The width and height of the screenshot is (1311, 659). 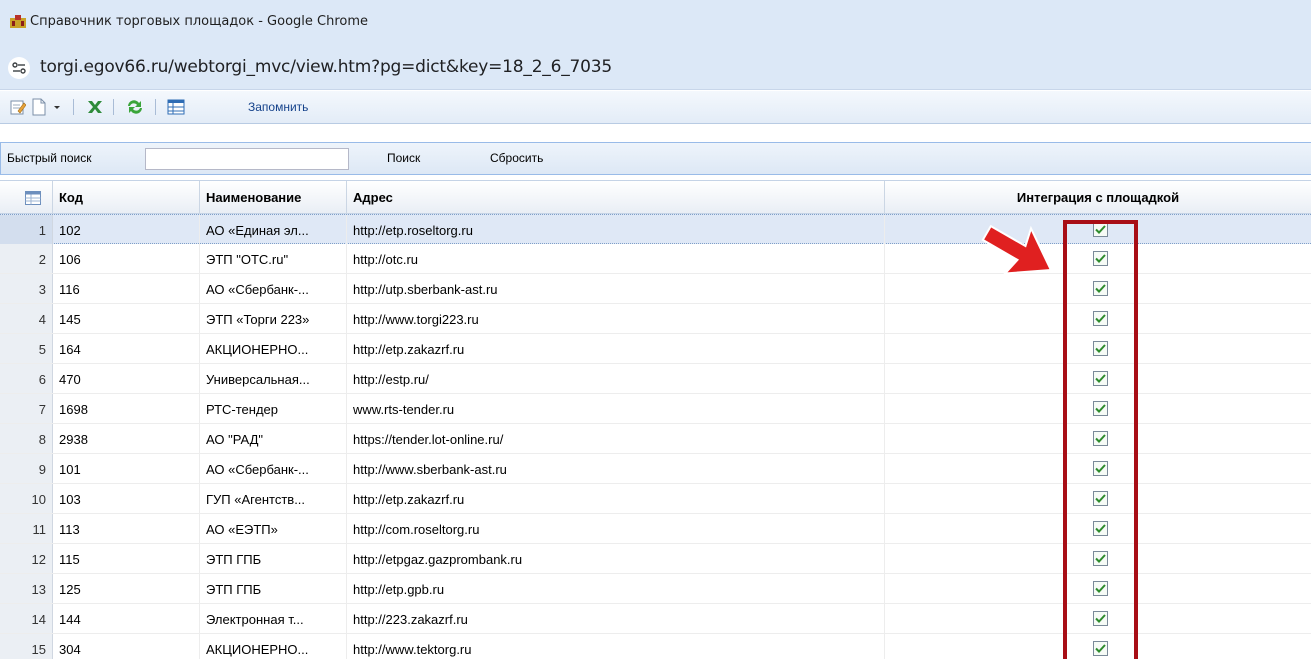 I want to click on grid-menu-icon, so click(x=33, y=198).